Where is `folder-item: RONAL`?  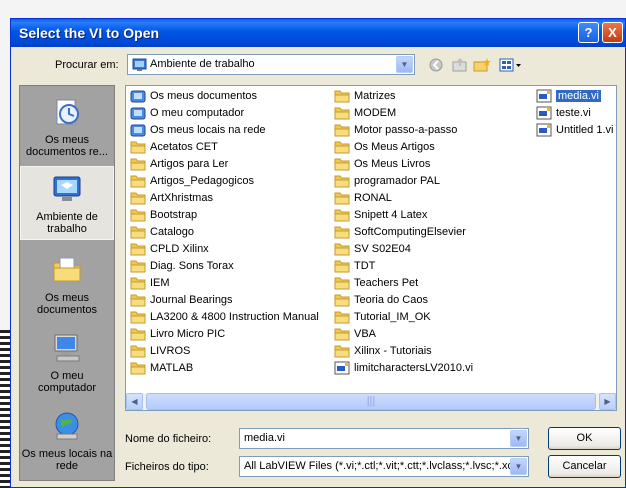 folder-item: RONAL is located at coordinates (403, 198).